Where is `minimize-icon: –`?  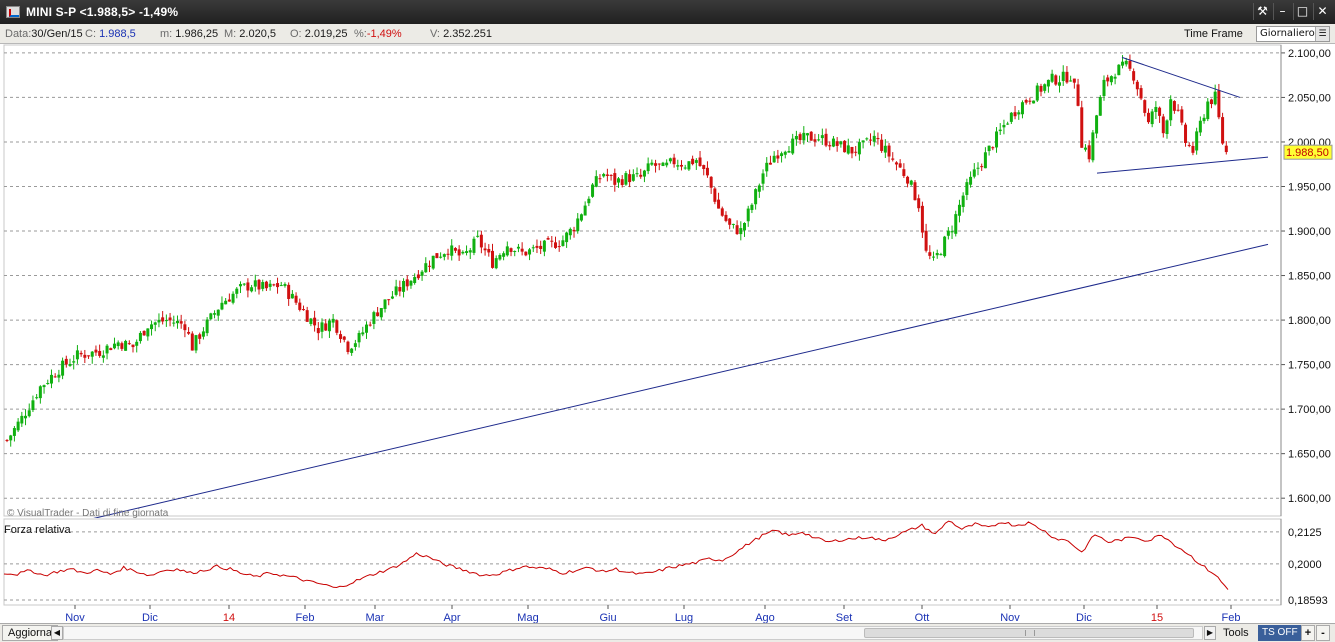
minimize-icon: – is located at coordinates (1282, 11).